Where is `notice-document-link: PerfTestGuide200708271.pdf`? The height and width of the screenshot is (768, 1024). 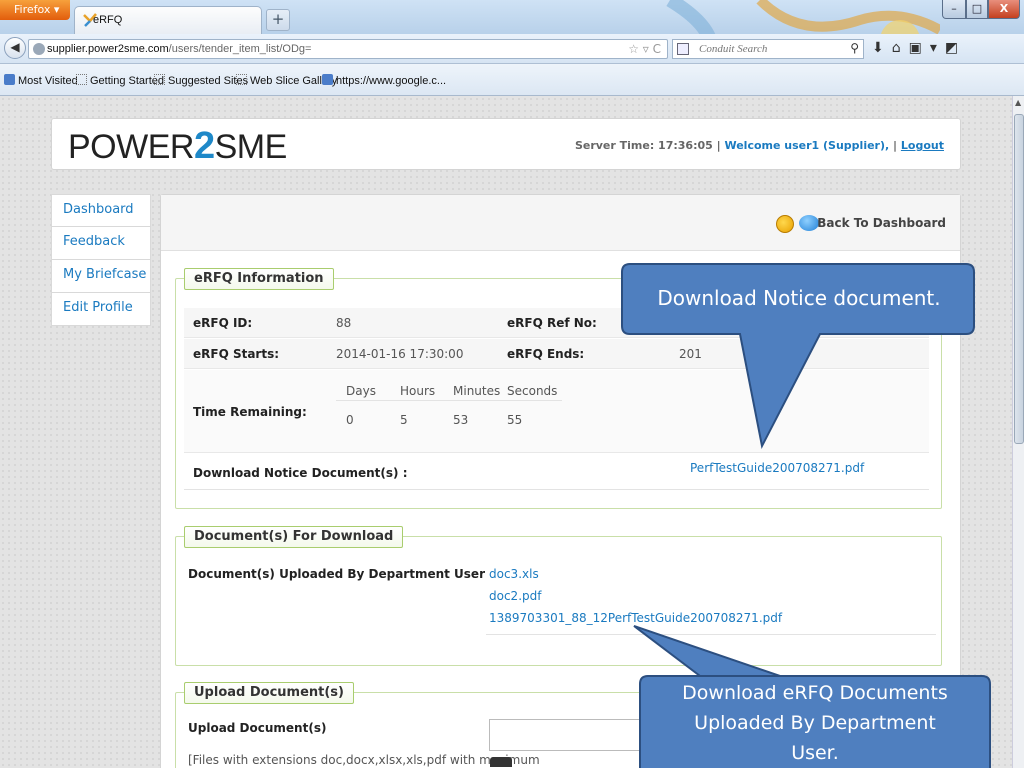 notice-document-link: PerfTestGuide200708271.pdf is located at coordinates (777, 468).